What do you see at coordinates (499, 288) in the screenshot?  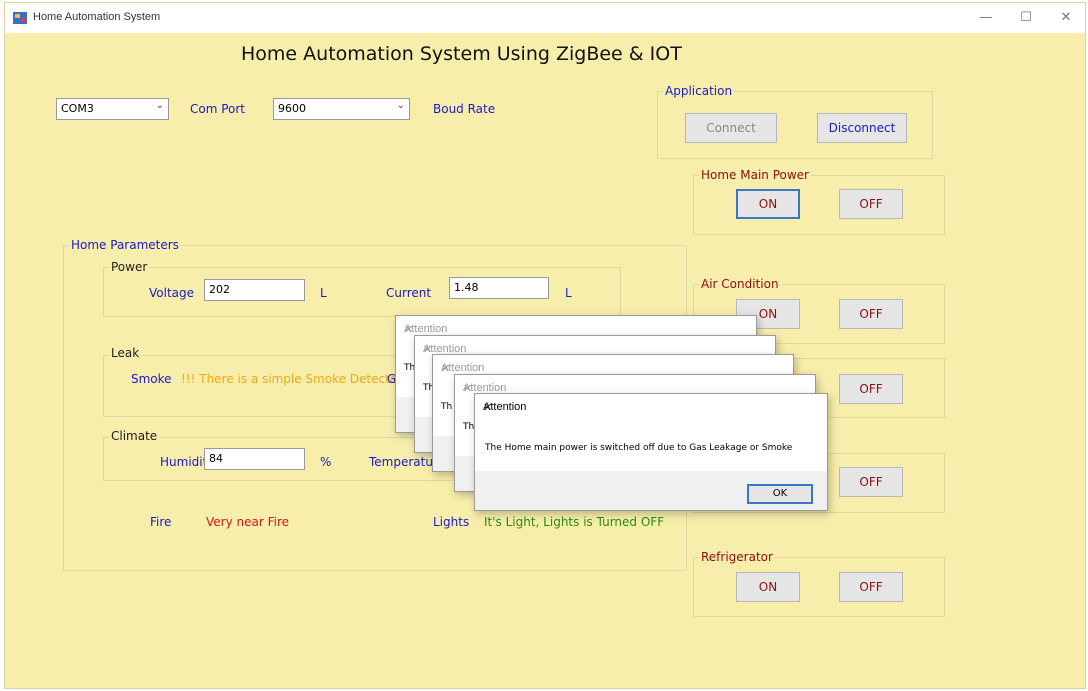 I see `current-field: 1.48` at bounding box center [499, 288].